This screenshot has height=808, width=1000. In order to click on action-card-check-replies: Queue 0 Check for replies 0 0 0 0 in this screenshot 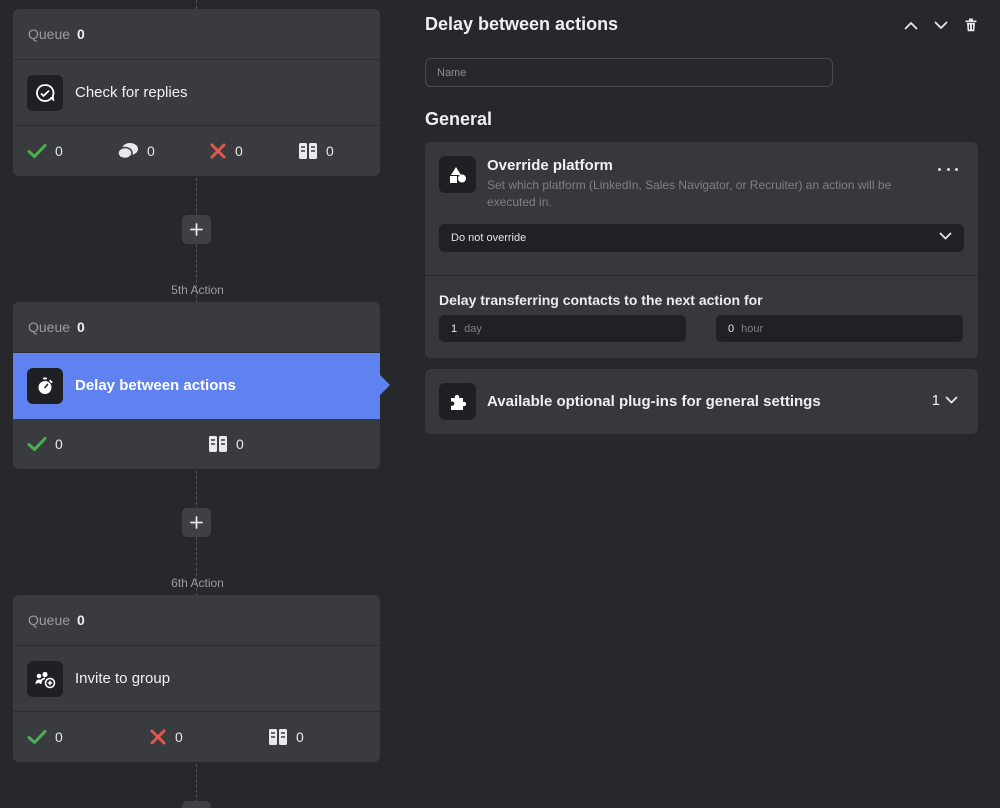, I will do `click(196, 92)`.